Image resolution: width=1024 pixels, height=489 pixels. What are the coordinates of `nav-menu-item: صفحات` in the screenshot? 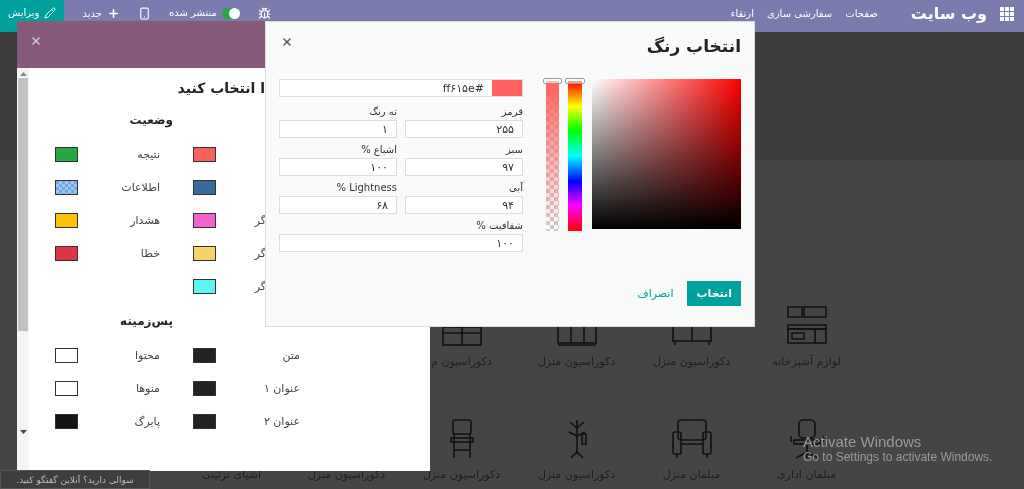 It's located at (861, 14).